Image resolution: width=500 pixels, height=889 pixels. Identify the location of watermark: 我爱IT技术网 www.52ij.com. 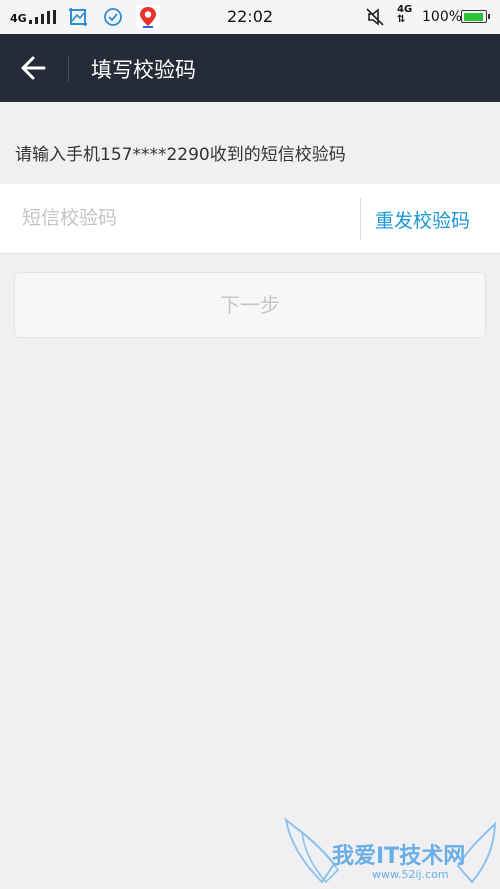
(389, 850).